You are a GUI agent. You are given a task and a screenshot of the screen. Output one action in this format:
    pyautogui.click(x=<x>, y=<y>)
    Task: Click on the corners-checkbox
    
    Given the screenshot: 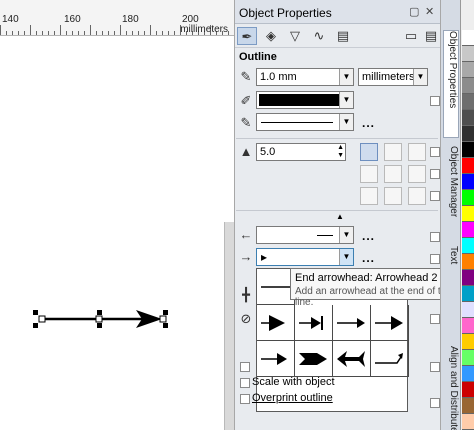 What is the action you would take?
    pyautogui.click(x=435, y=152)
    